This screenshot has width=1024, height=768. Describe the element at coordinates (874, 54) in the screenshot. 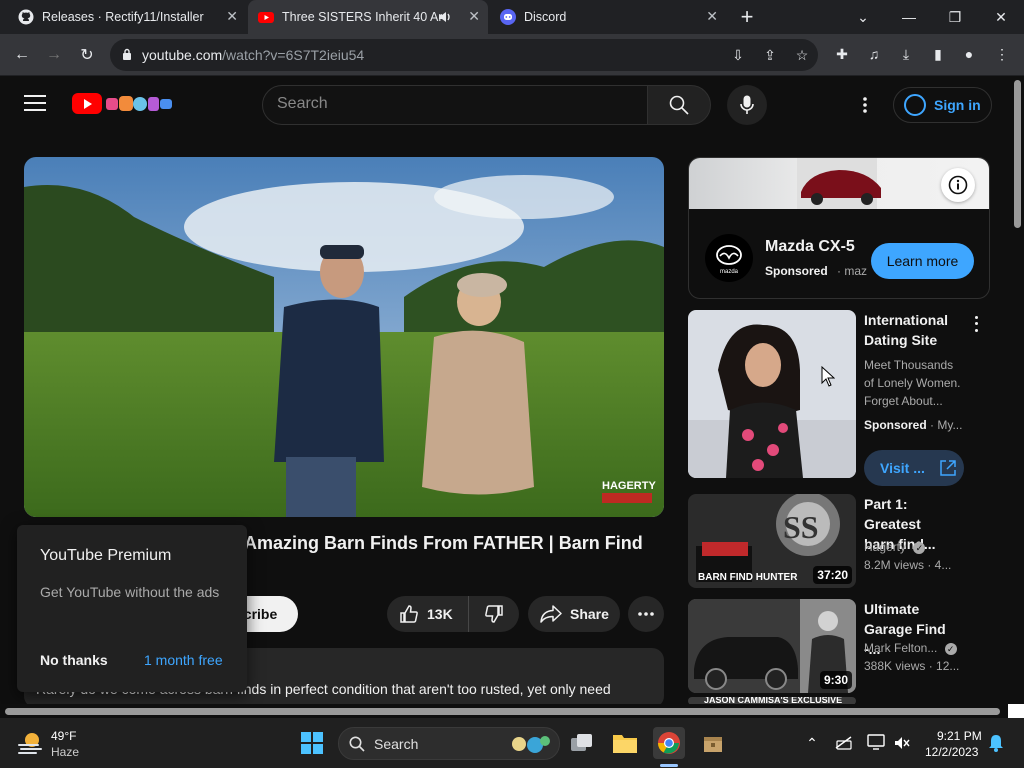

I see `media-control-icon: ♫` at that location.